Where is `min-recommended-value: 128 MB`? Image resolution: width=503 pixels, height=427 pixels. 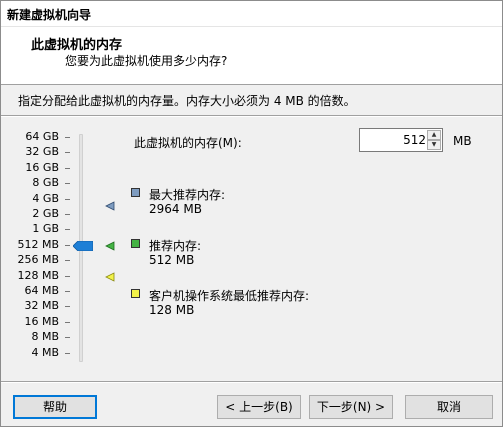
min-recommended-value: 128 MB is located at coordinates (172, 310).